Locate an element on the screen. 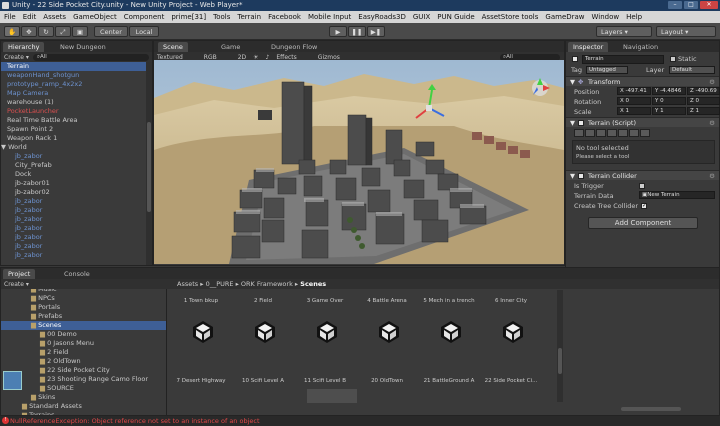 The width and height of the screenshot is (720, 426). menu-item-facebook: Facebook is located at coordinates (284, 17).